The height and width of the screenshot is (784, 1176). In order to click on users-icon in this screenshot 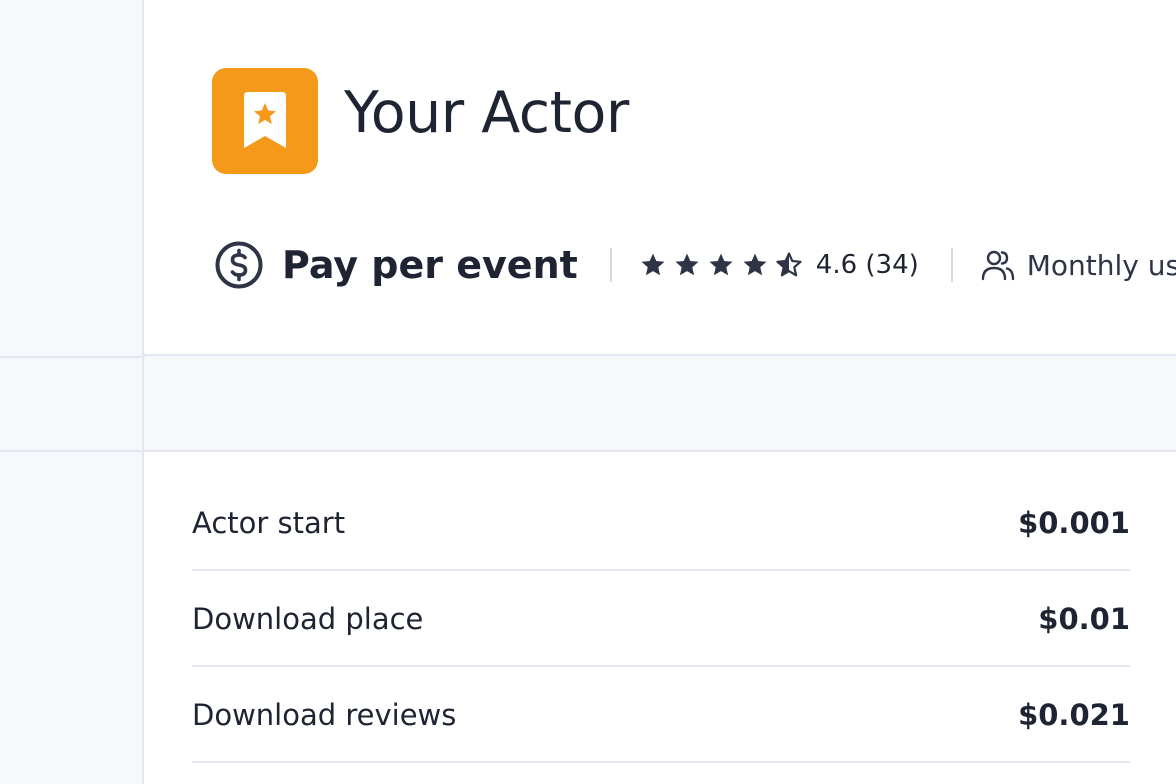, I will do `click(998, 265)`.